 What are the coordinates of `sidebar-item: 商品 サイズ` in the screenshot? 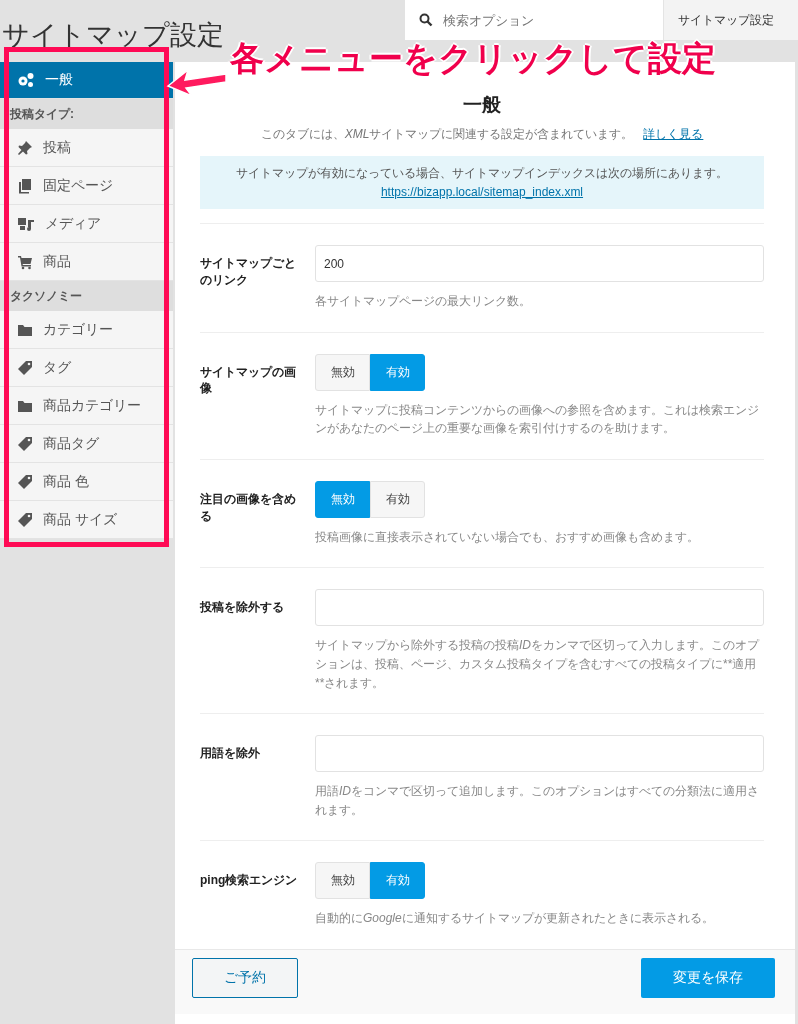 It's located at (86, 520).